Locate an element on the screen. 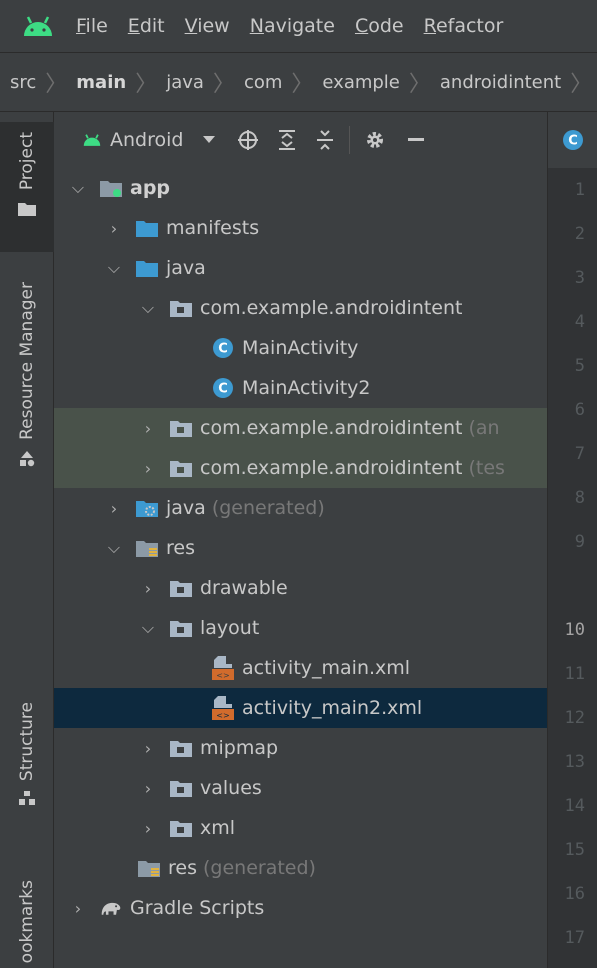  tree-label: values is located at coordinates (231, 788).